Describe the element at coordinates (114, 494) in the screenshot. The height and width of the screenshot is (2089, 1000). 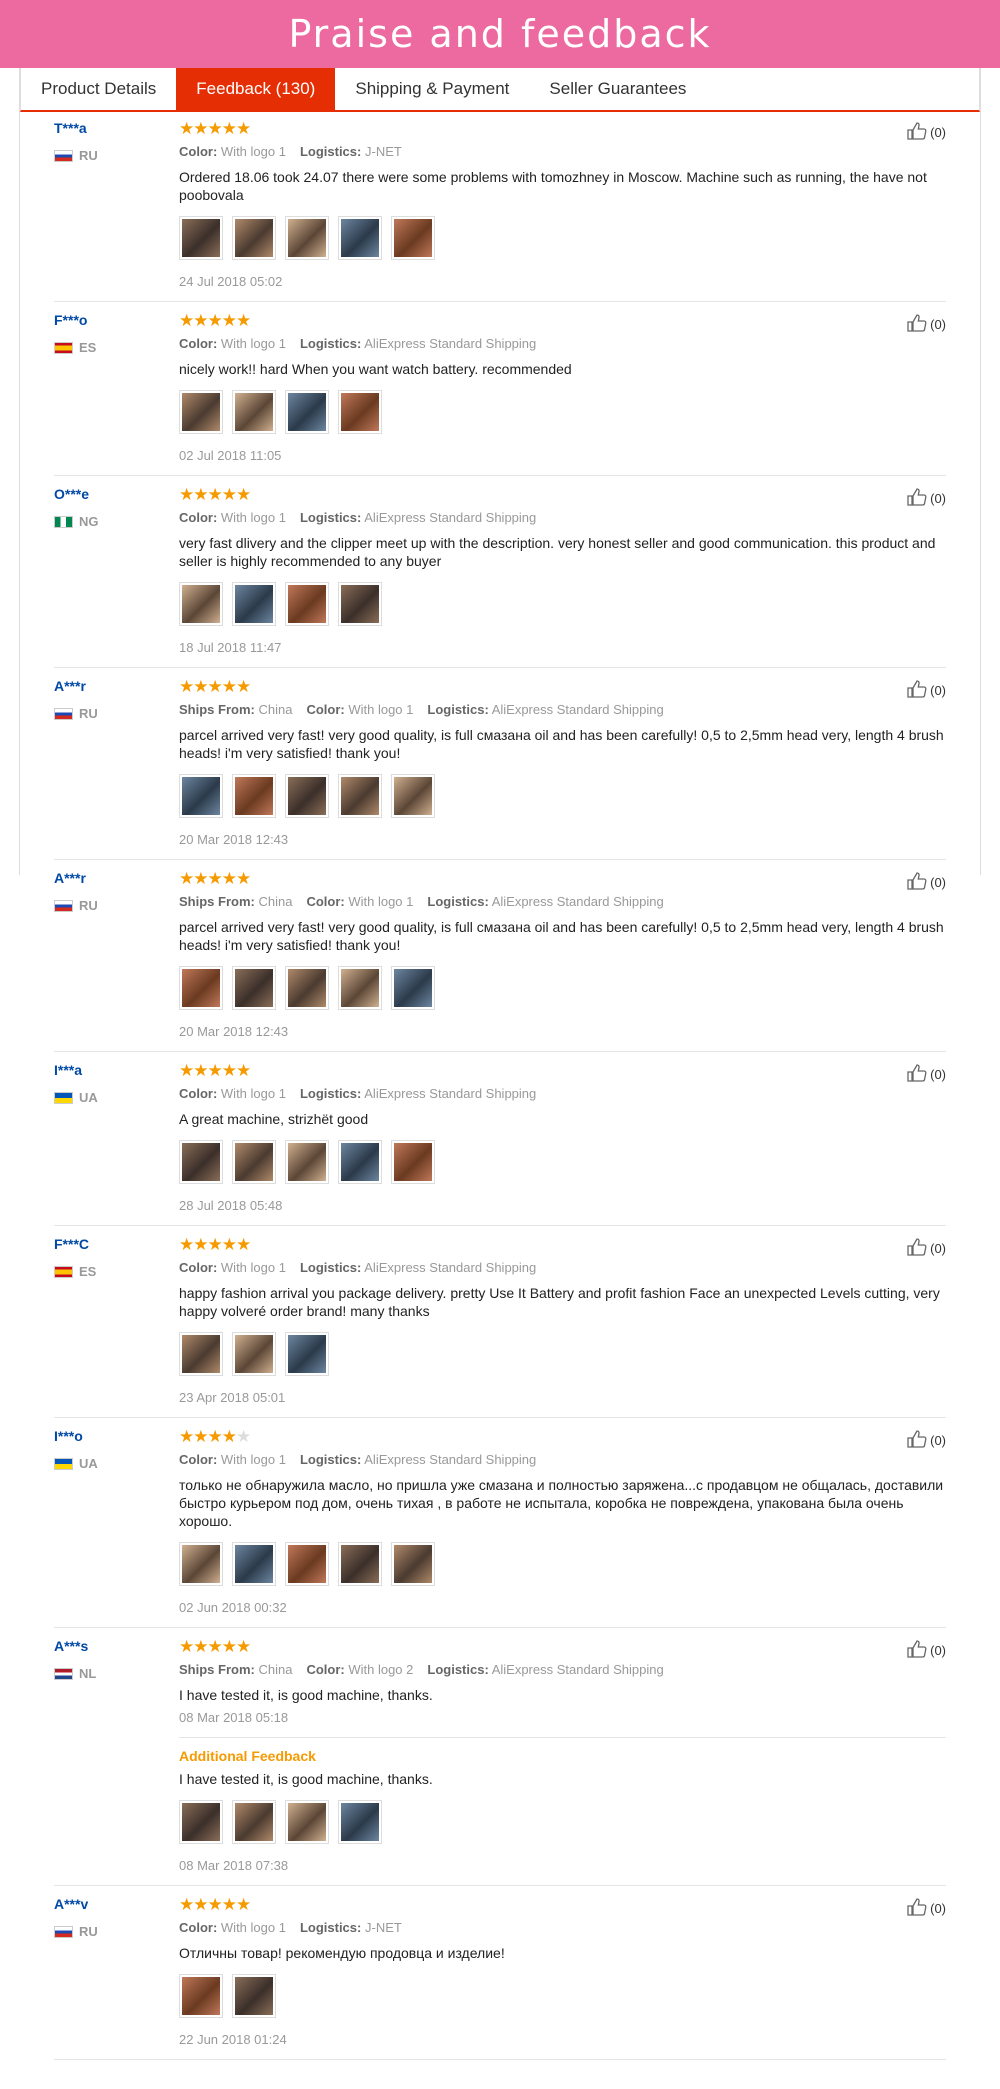
I see `reviewer-name: O***e` at that location.